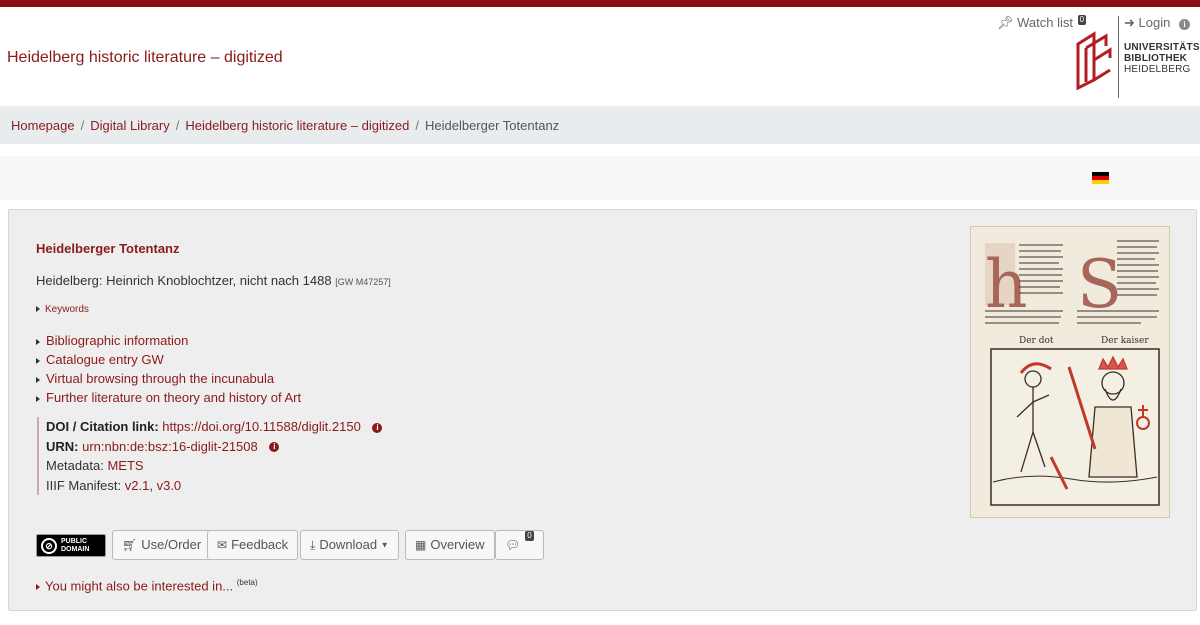 The height and width of the screenshot is (625, 1200). Describe the element at coordinates (274, 447) in the screenshot. I see `urn-info-icon: i` at that location.